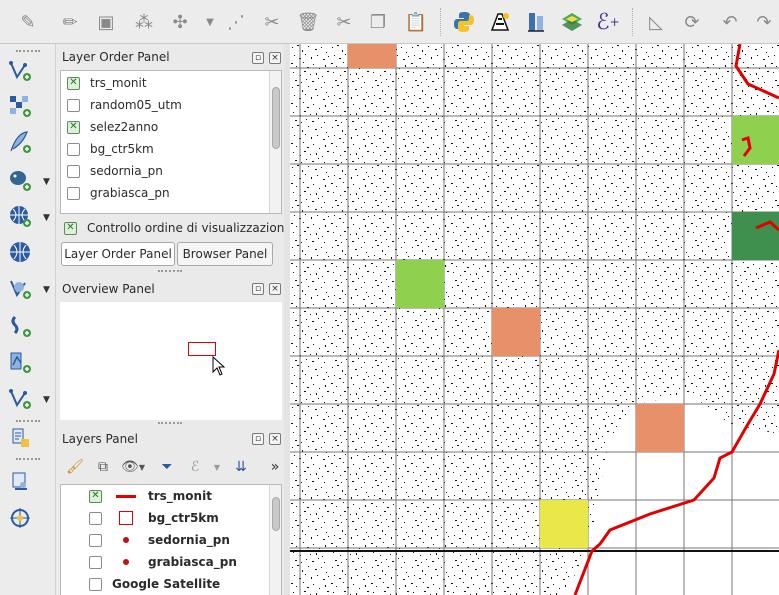 This screenshot has width=779, height=595. Describe the element at coordinates (75, 467) in the screenshot. I see `style-manager-icon: 🖌` at that location.